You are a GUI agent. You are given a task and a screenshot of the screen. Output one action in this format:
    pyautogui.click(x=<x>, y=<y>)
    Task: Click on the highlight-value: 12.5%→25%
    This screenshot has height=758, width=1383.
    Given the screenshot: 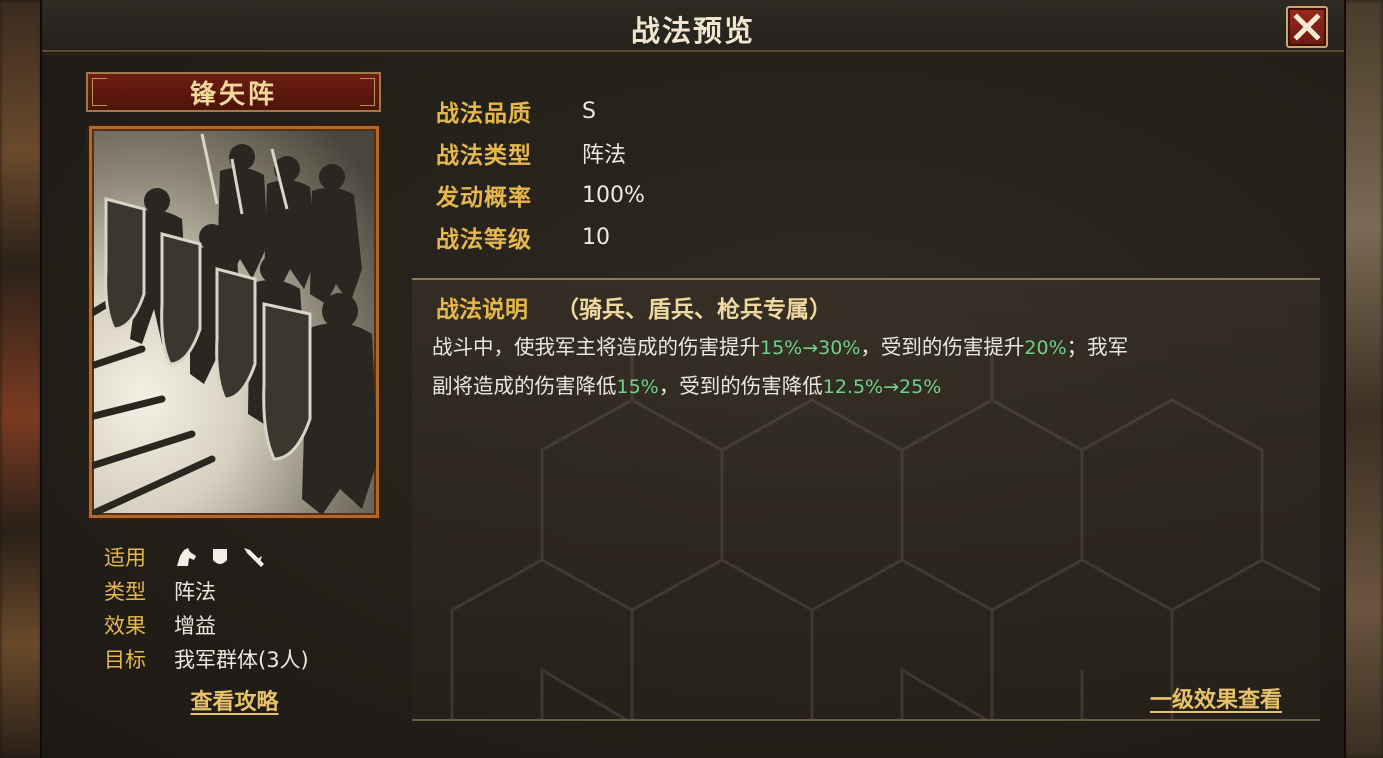 What is the action you would take?
    pyautogui.click(x=882, y=387)
    